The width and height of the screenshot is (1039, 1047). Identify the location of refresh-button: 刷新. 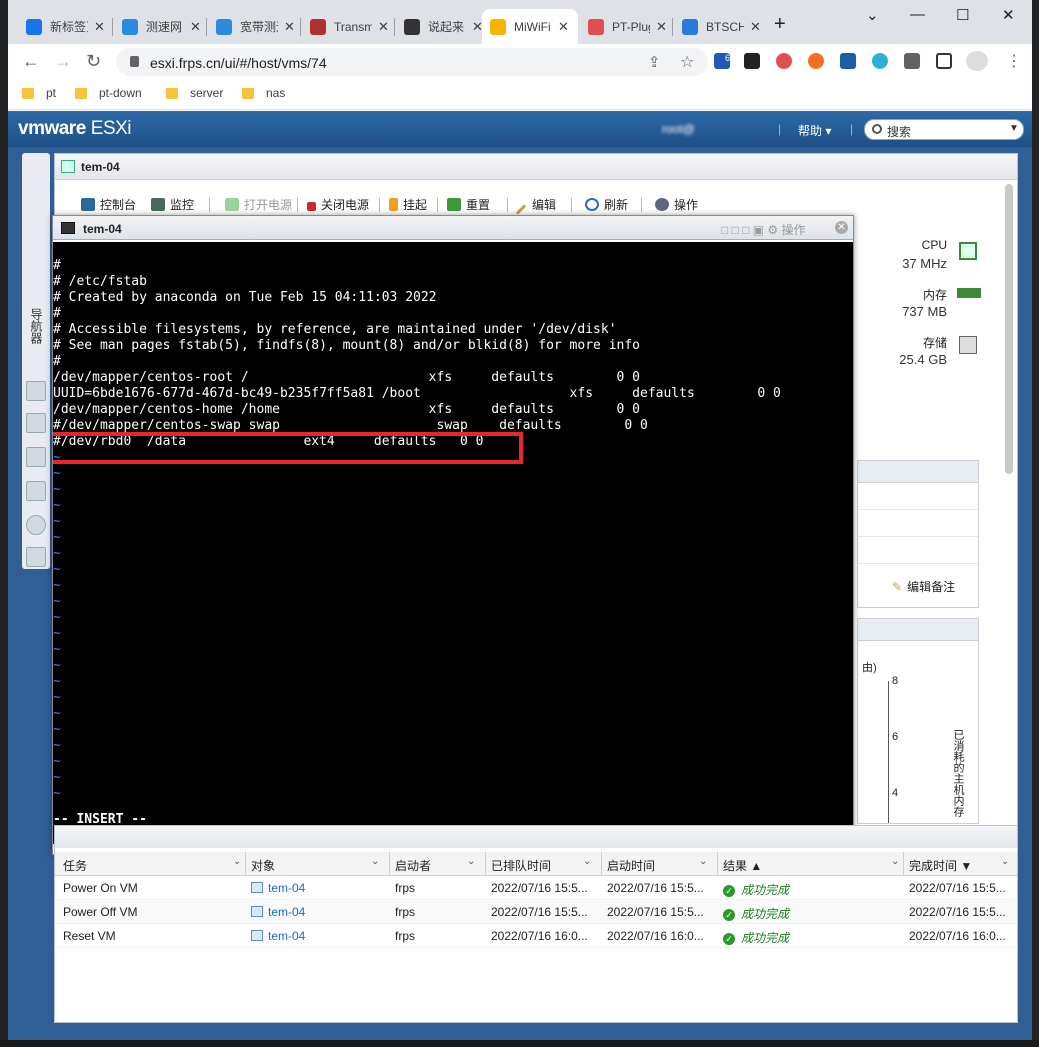
(606, 204).